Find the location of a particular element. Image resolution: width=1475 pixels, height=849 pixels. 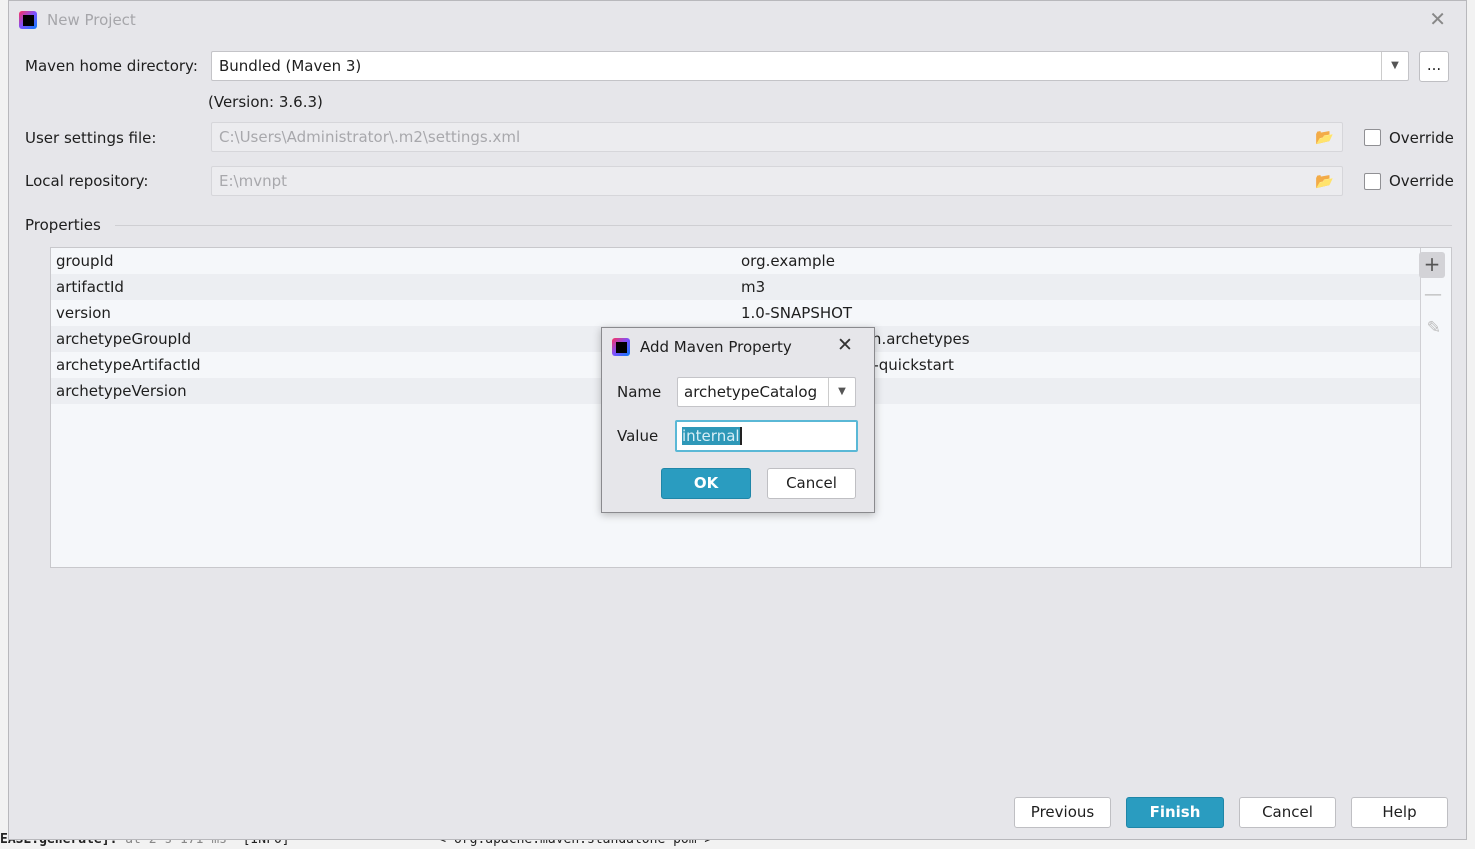

finish-button: Finish is located at coordinates (1175, 812).